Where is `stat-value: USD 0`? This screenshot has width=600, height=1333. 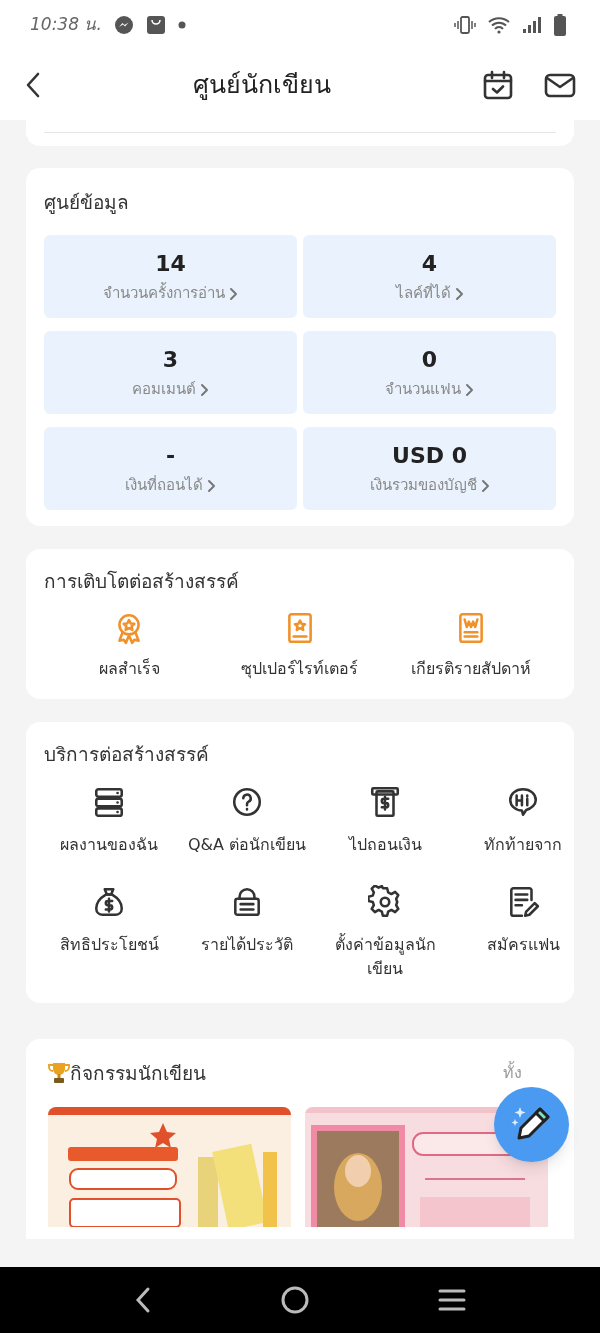
stat-value: USD 0 is located at coordinates (429, 456).